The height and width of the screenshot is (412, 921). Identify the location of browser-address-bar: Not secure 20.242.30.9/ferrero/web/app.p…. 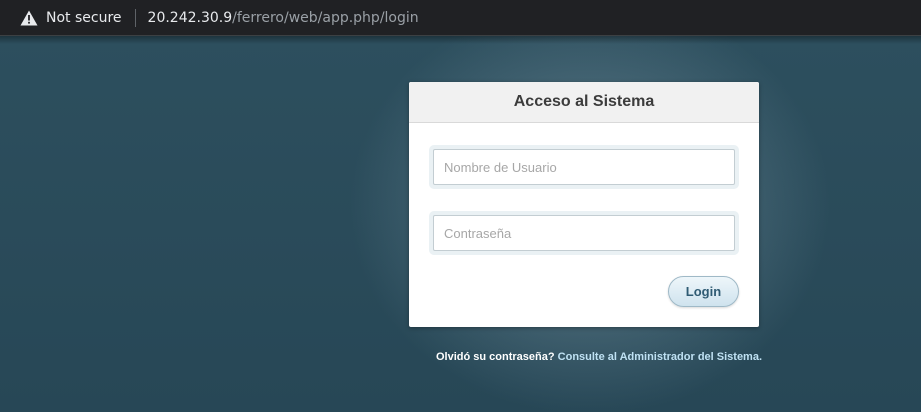
(460, 18).